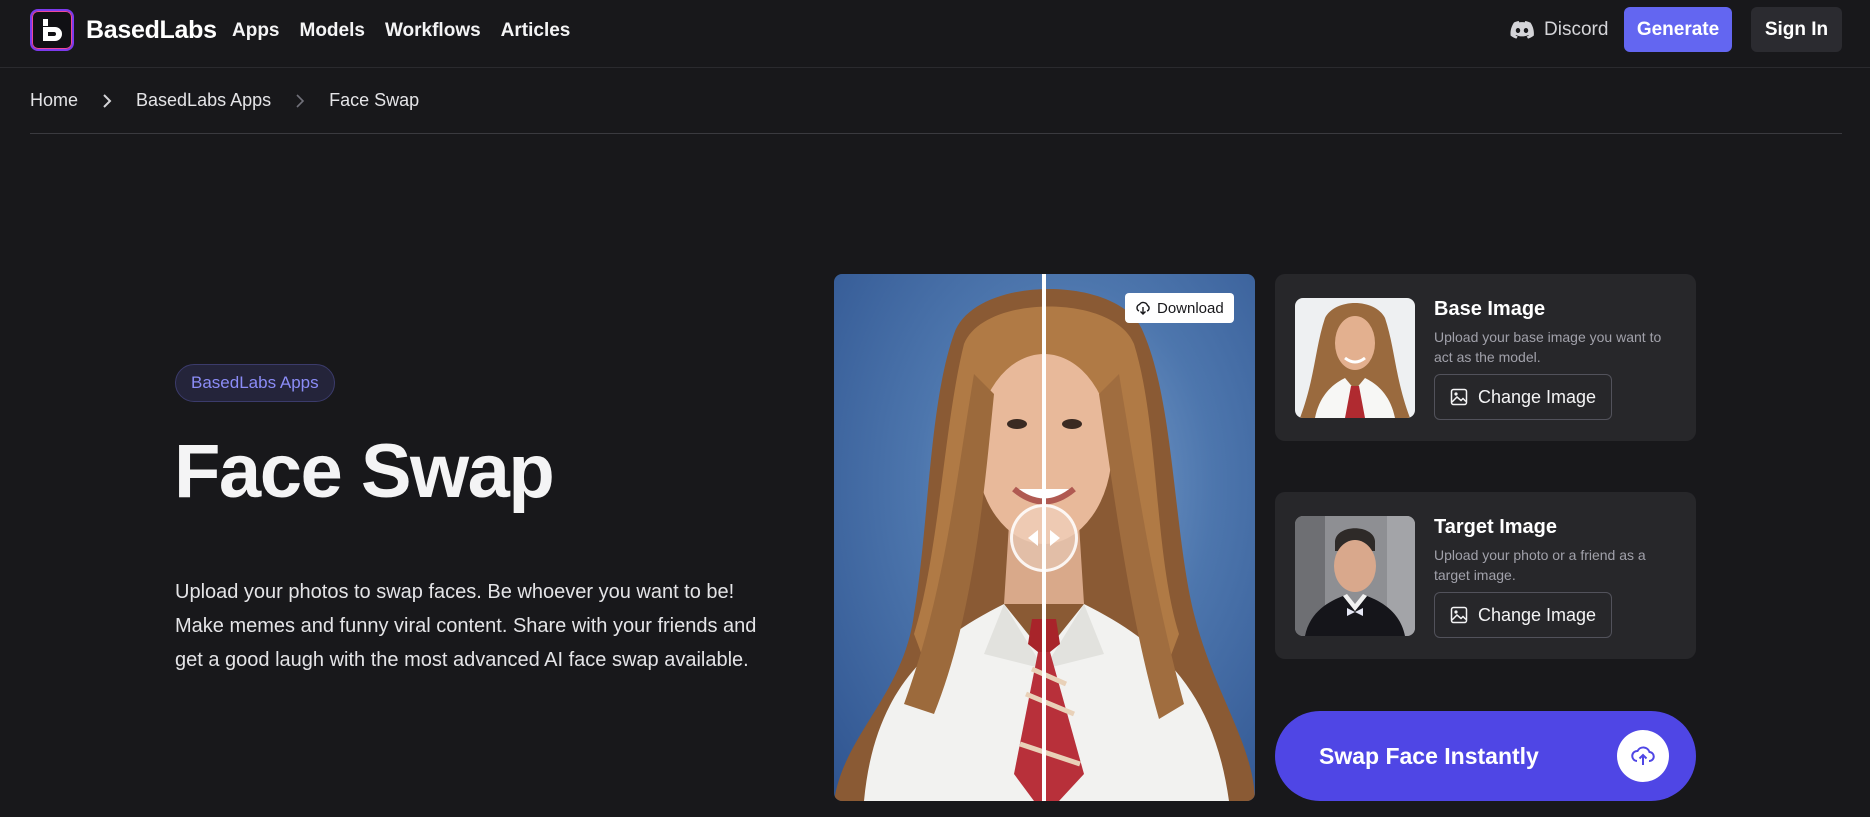 The height and width of the screenshot is (817, 1870). I want to click on nav-link-apps: Apps, so click(256, 31).